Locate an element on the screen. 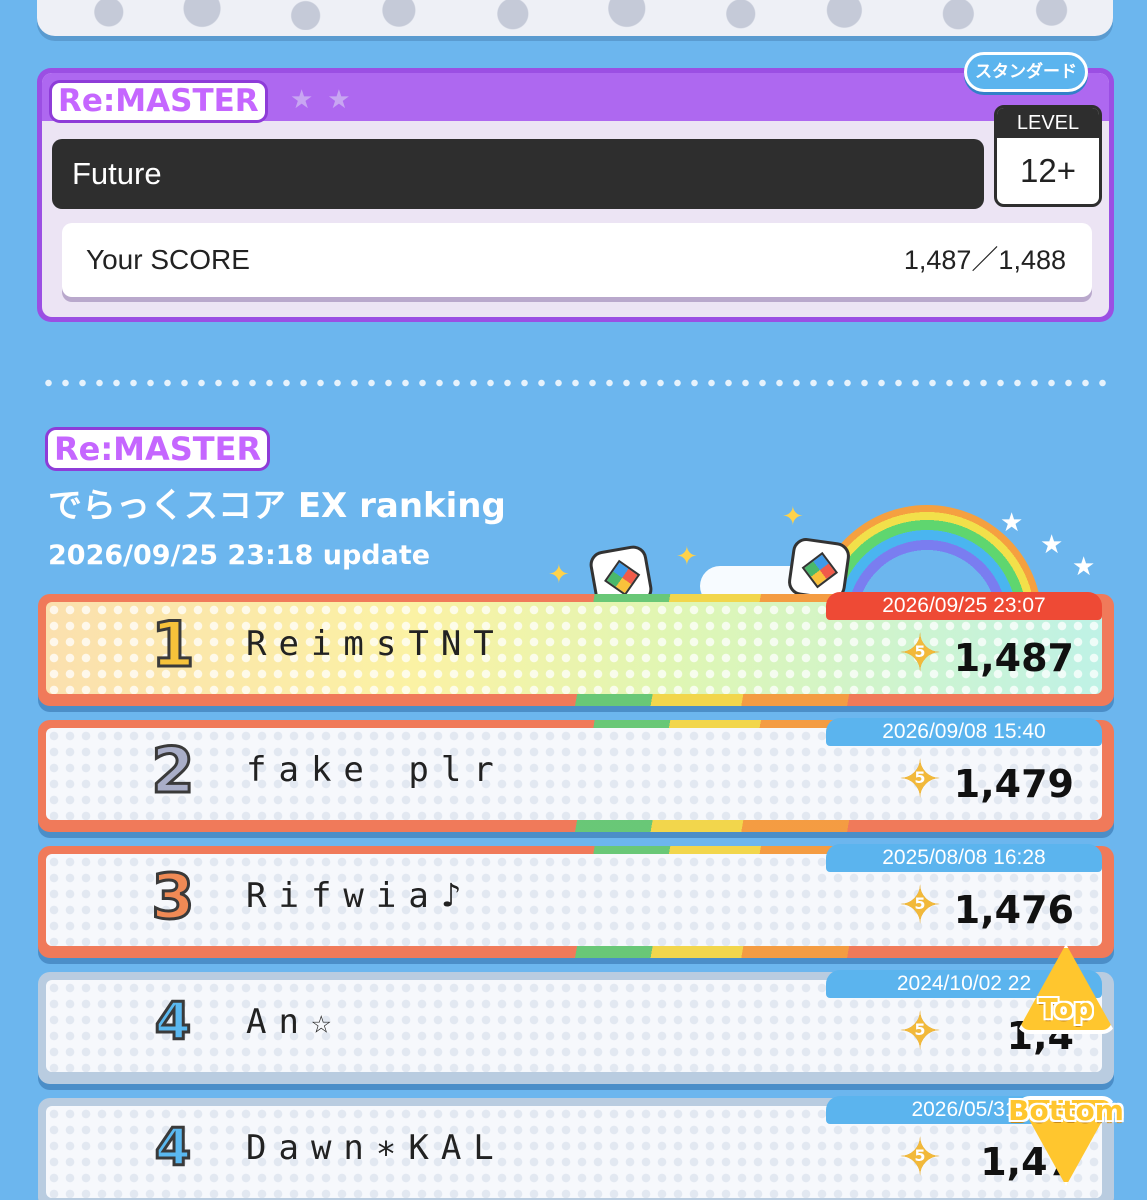 Image resolution: width=1147 pixels, height=1200 pixels. player-name: Rifwia♪ is located at coordinates (360, 896).